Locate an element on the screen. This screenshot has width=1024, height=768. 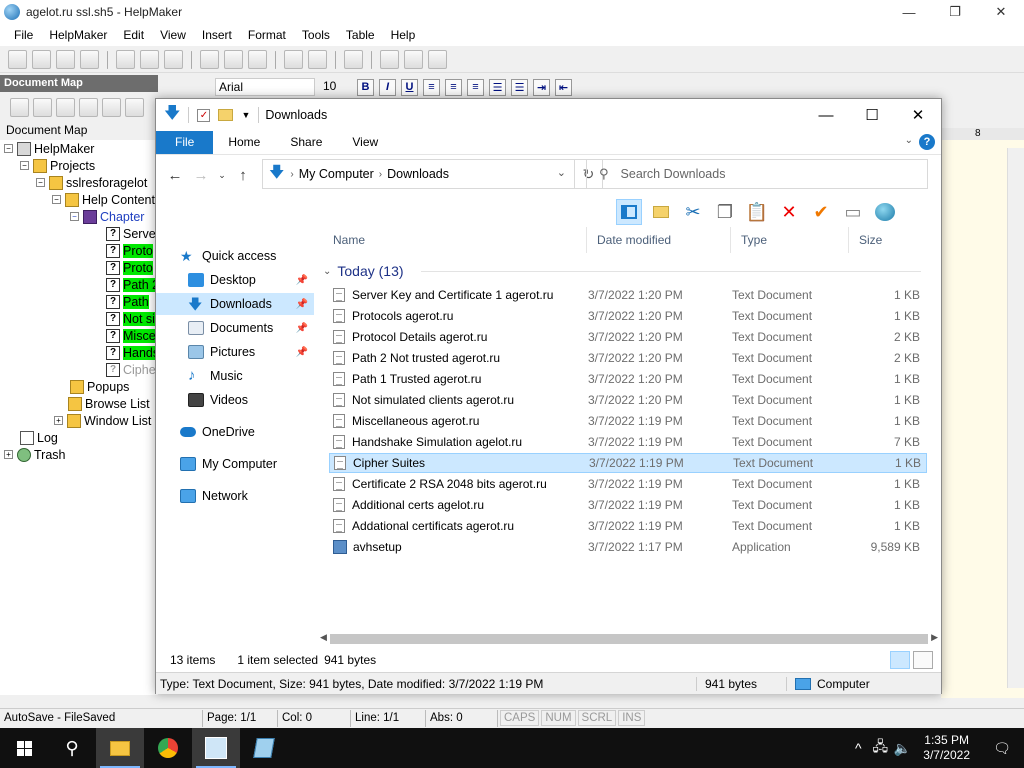
indent-icon: ⇥ is located at coordinates (541, 87).